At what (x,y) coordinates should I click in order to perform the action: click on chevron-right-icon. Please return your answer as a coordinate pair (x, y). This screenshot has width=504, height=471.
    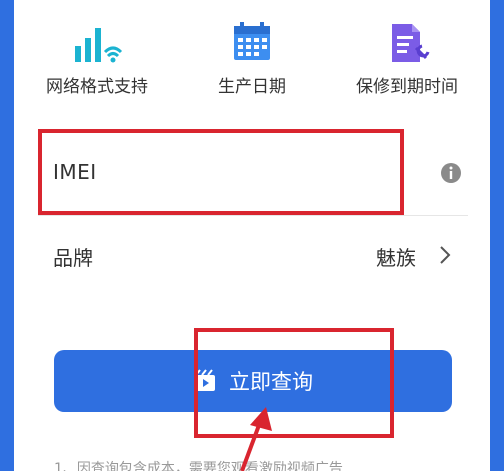
    Looking at the image, I should click on (445, 255).